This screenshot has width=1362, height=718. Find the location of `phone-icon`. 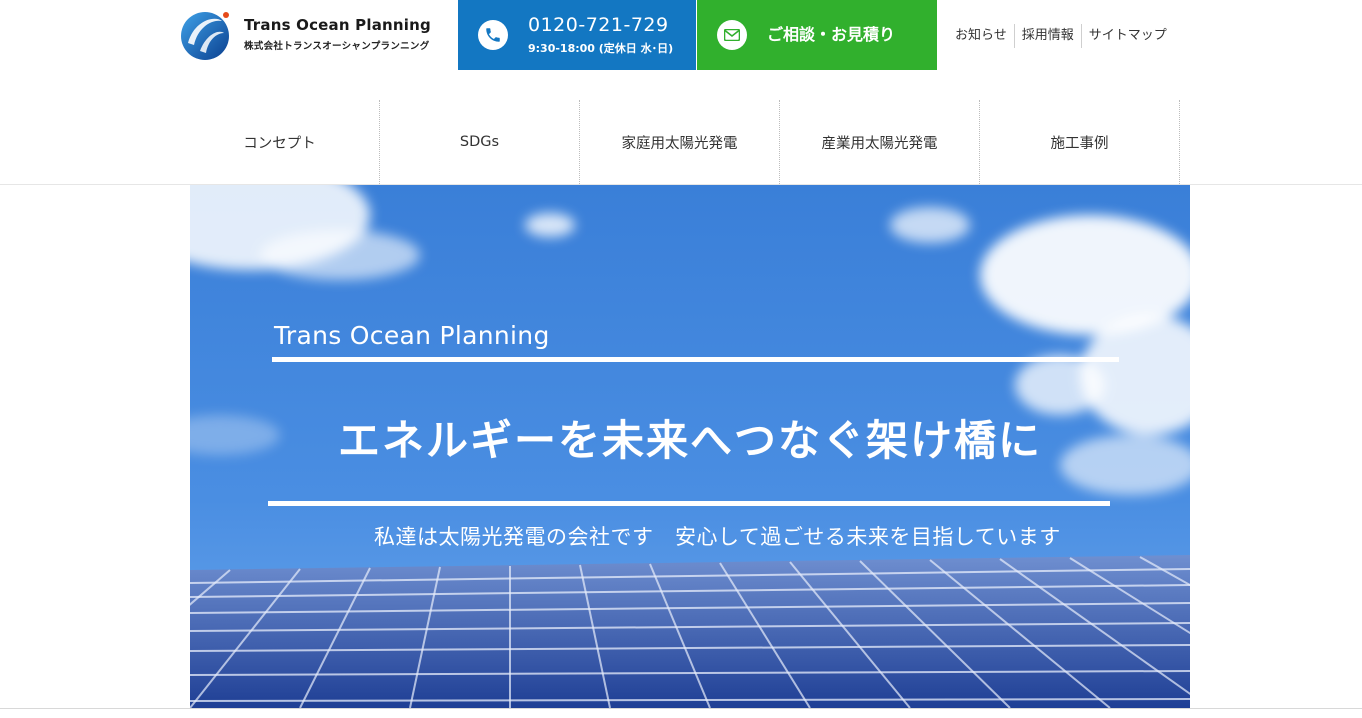

phone-icon is located at coordinates (493, 35).